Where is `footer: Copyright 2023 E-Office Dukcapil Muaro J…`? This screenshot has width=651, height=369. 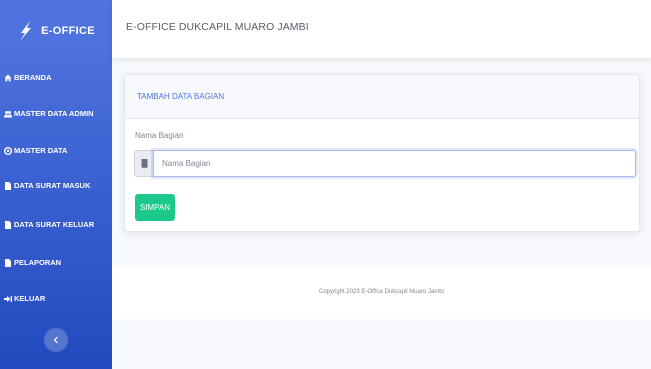
footer: Copyright 2023 E-Office Dukcapil Muaro J… is located at coordinates (381, 293).